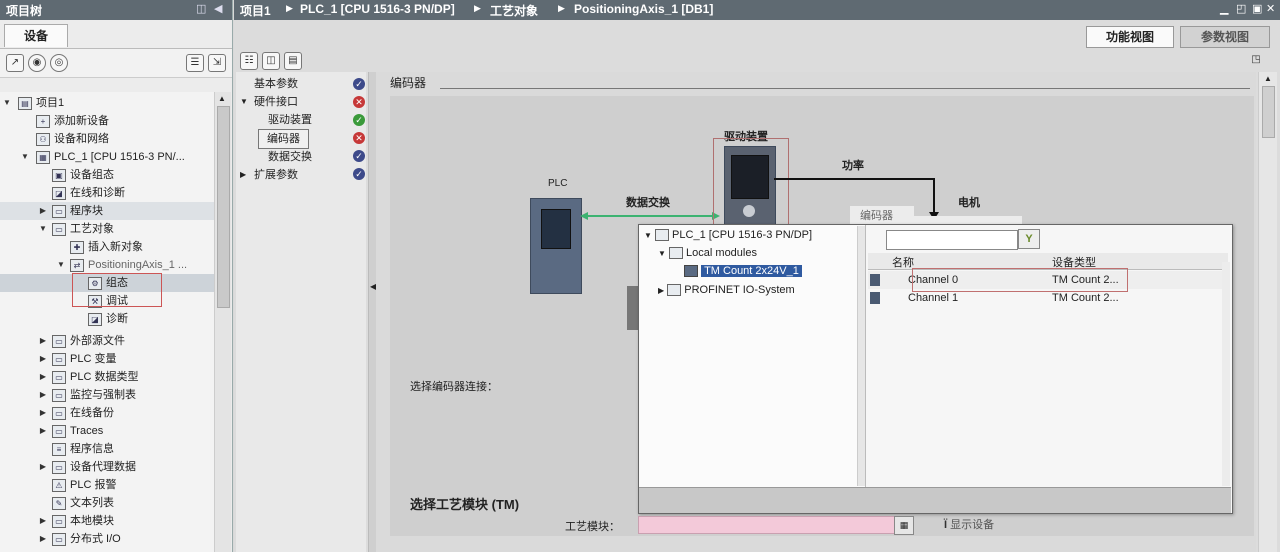  I want to click on tree-item-external-sources: ▶ ▭ 外部源文件, so click(107, 341).